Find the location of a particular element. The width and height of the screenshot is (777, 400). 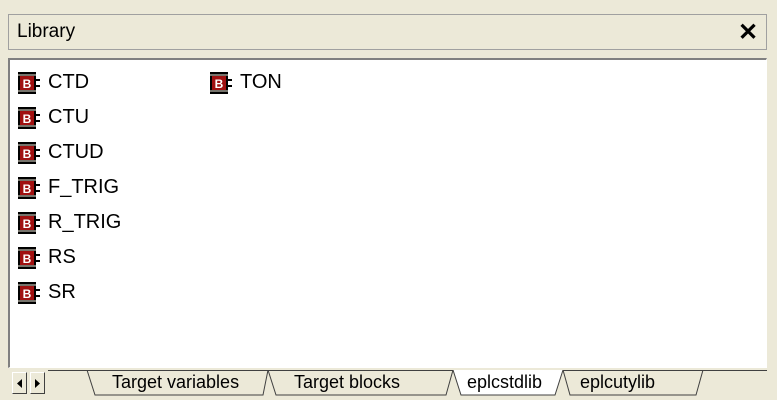

close-icon: ✕ is located at coordinates (748, 32).